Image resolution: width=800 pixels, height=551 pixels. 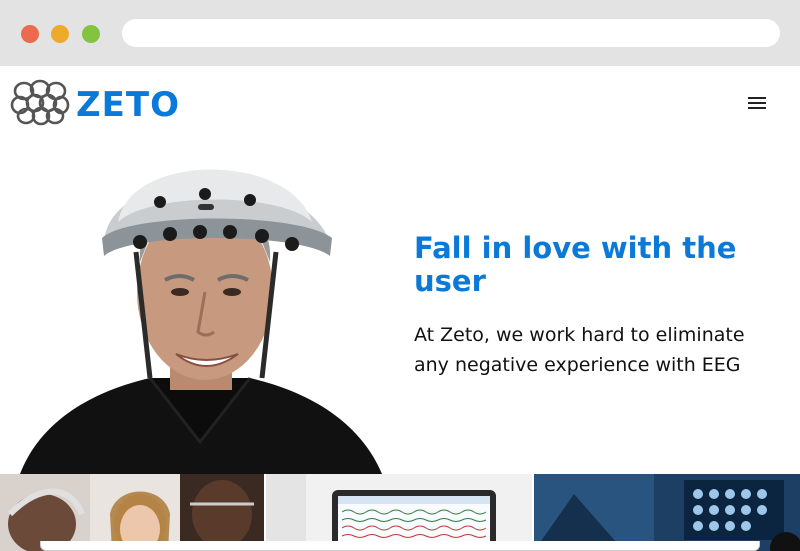 I want to click on eeg-monitor-image, so click(x=667, y=512).